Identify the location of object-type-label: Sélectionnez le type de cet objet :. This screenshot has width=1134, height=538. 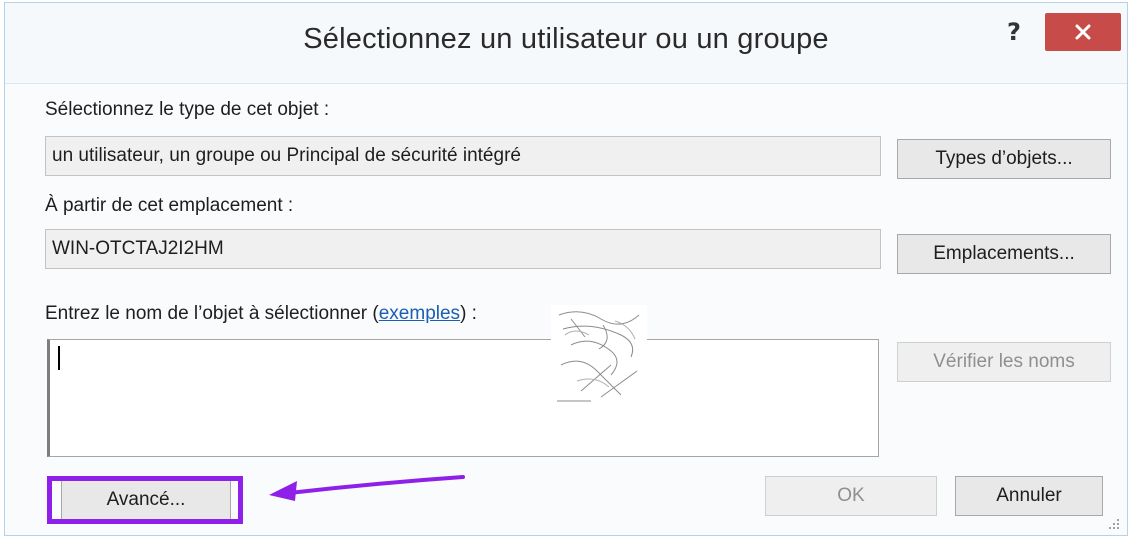
(187, 109).